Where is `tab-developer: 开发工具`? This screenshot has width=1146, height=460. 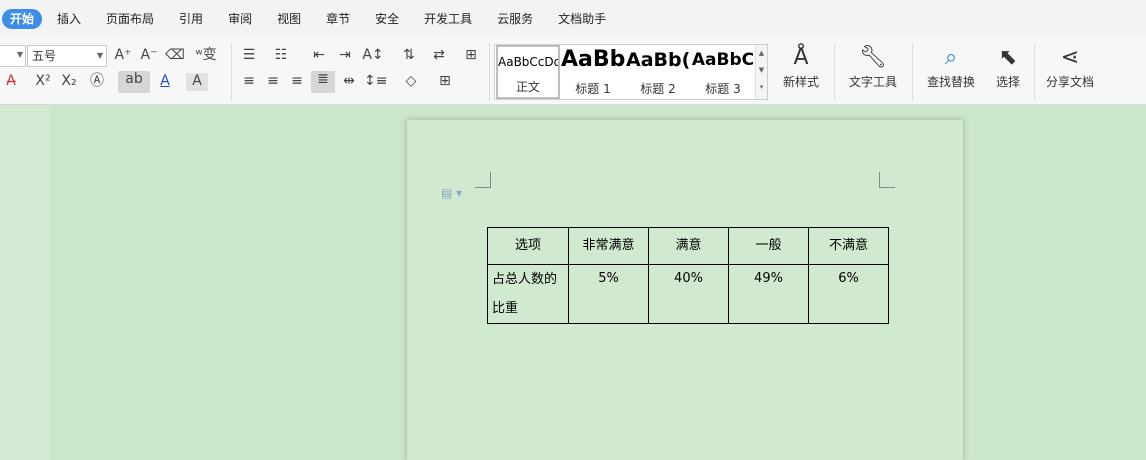
tab-developer: 开发工具 is located at coordinates (448, 19).